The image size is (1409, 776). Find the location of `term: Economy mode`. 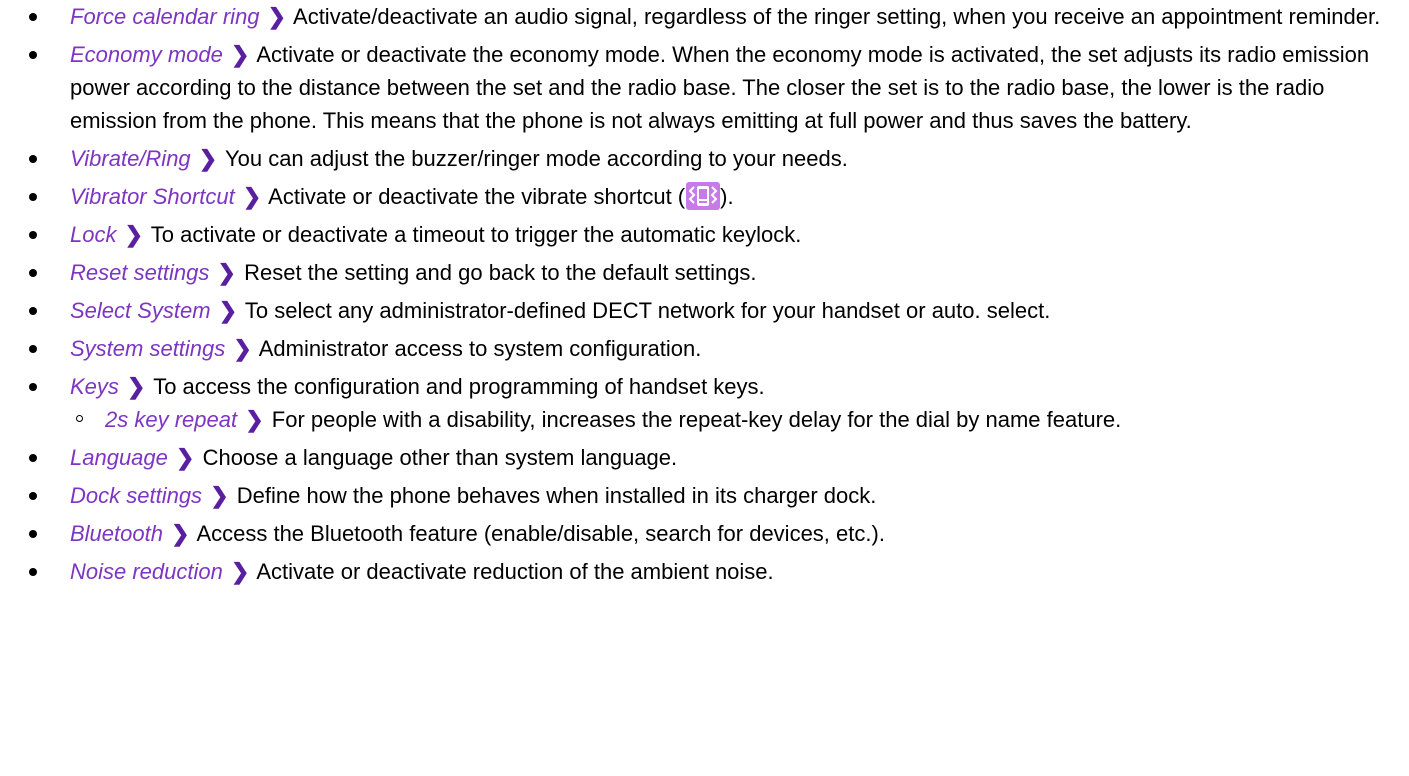

term: Economy mode is located at coordinates (146, 54).